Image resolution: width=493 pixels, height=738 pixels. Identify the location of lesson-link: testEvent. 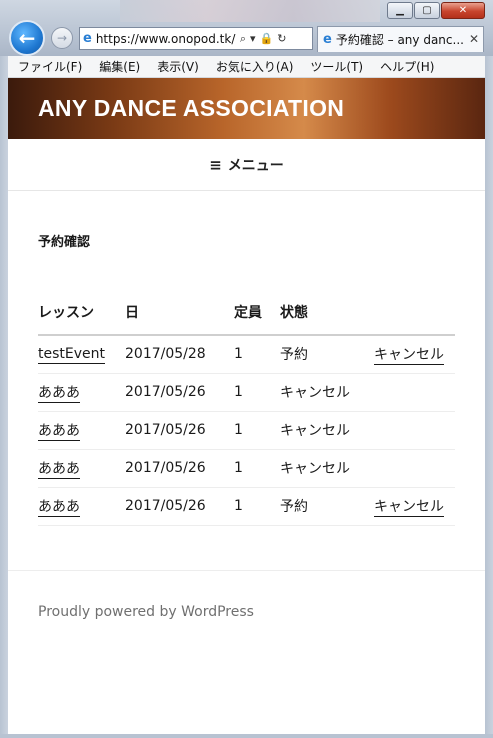
(71, 355).